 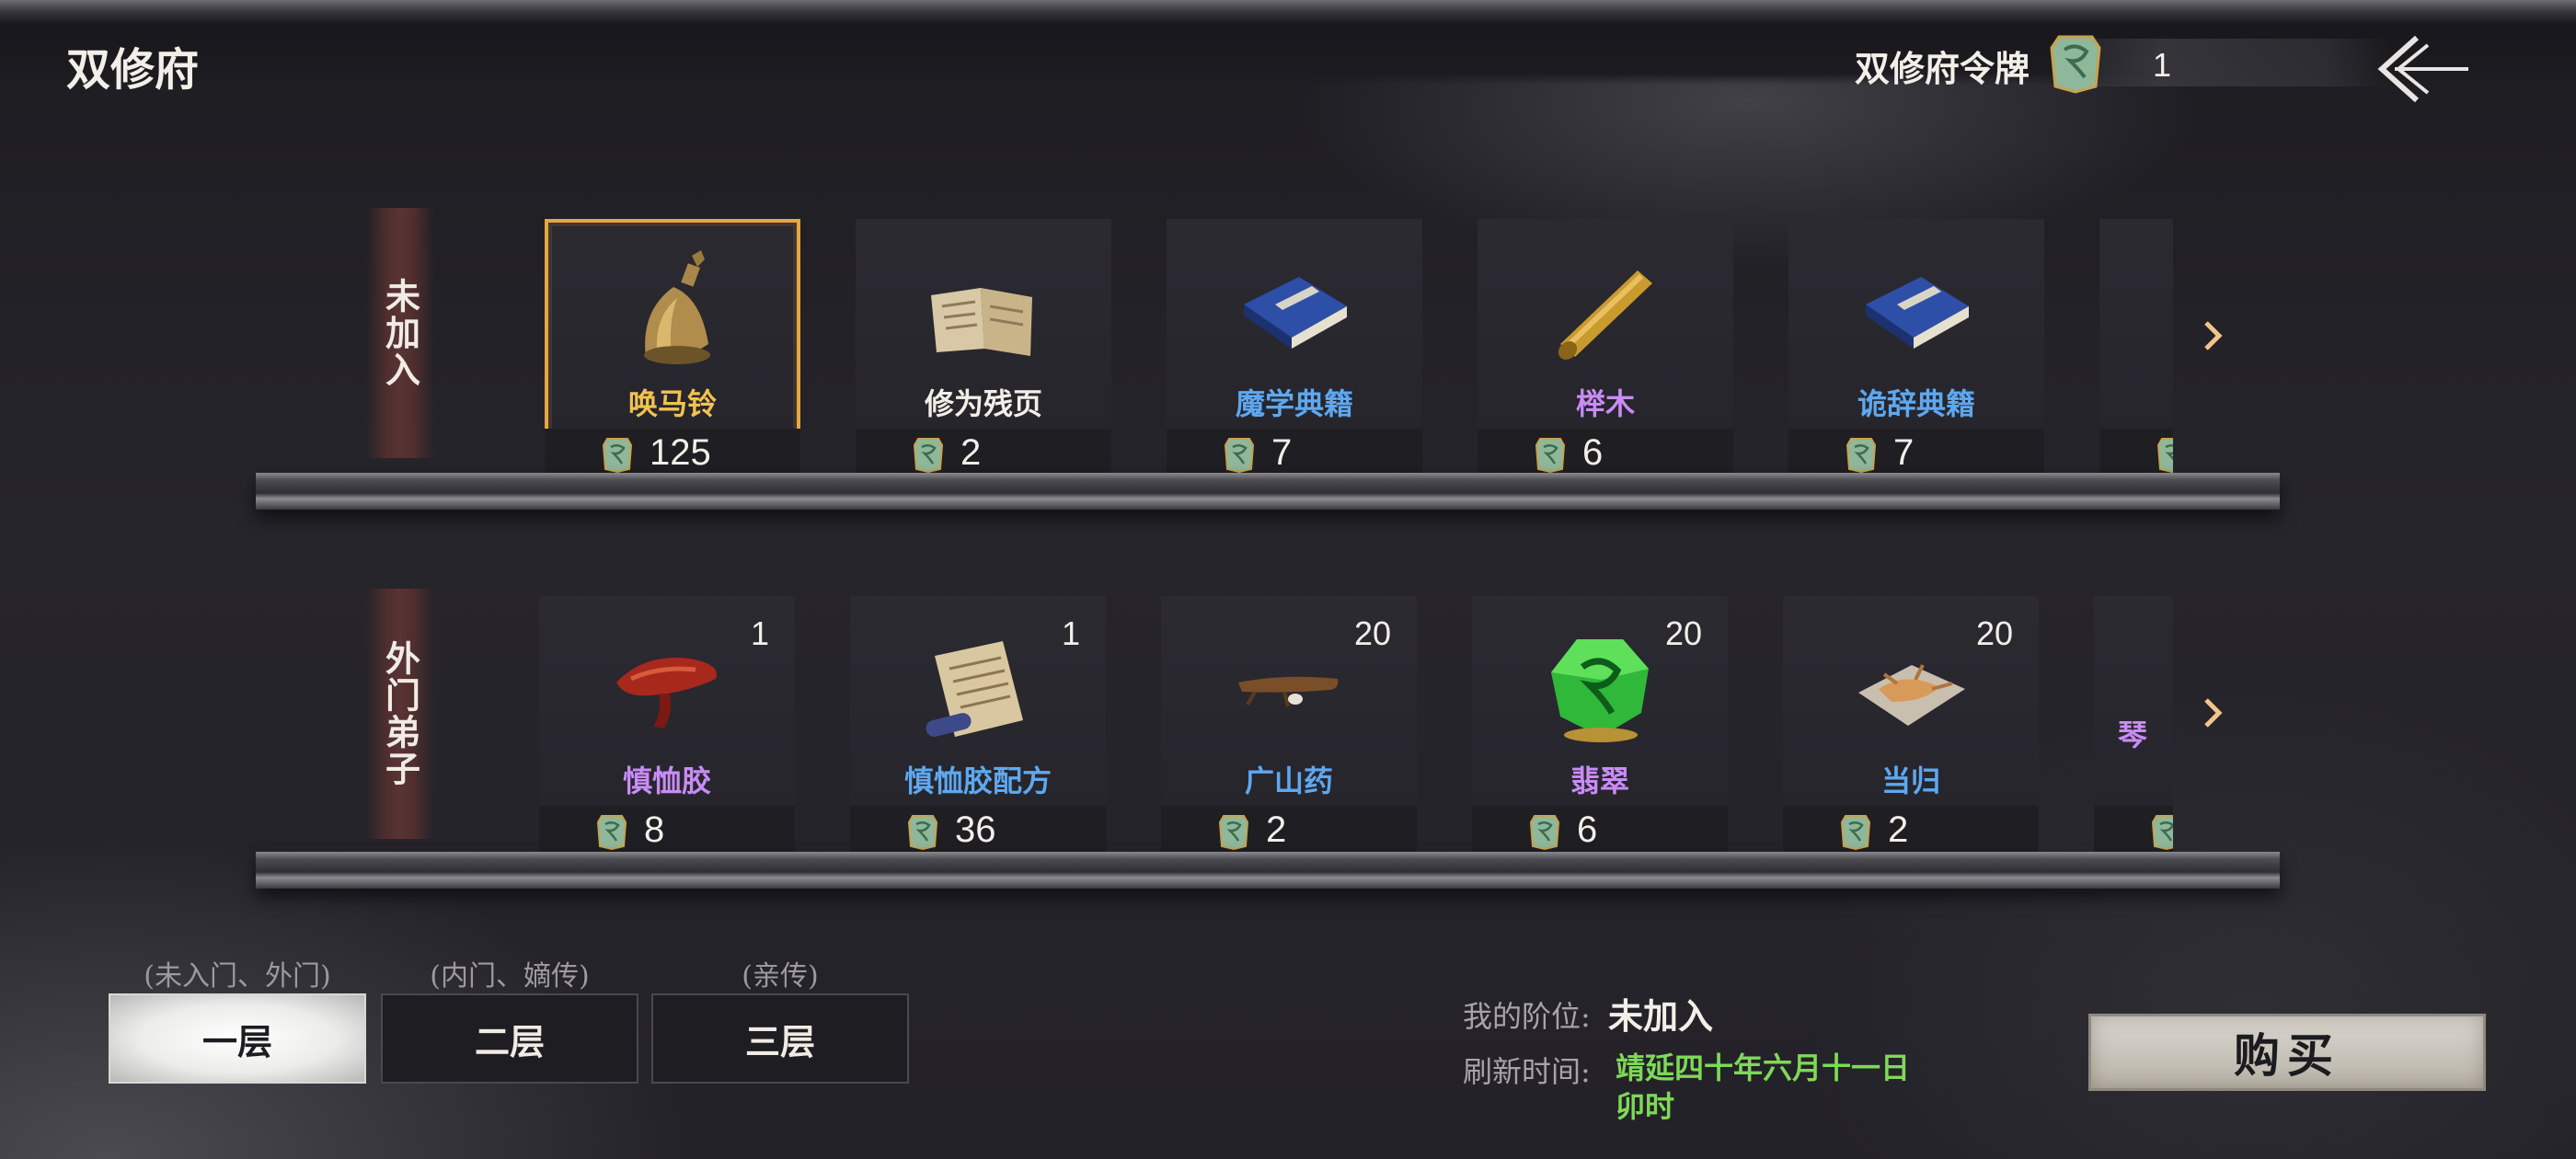 What do you see at coordinates (2133, 734) in the screenshot?
I see `item-name: 琴` at bounding box center [2133, 734].